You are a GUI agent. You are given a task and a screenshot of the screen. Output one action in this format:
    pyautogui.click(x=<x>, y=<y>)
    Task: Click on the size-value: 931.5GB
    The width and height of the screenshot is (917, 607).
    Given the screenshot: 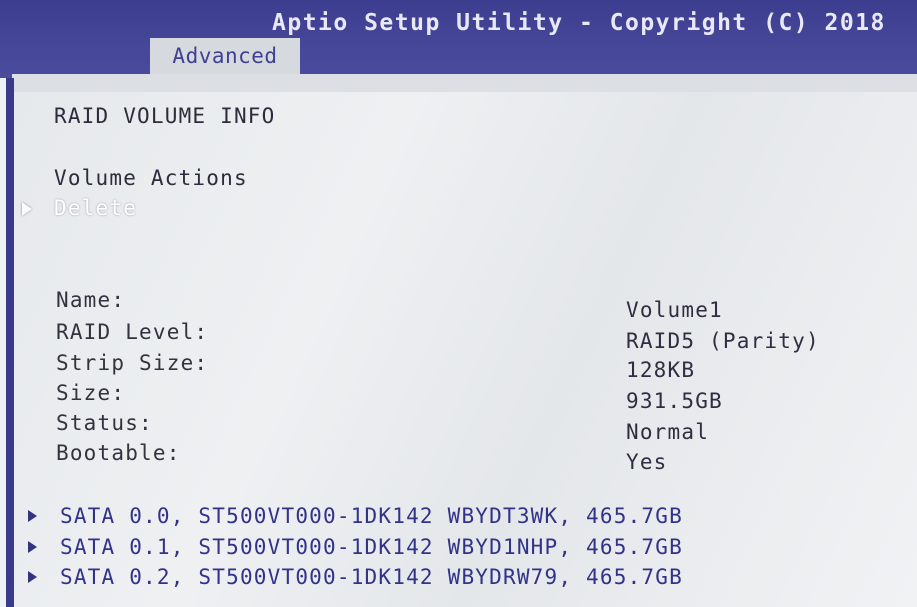 What is the action you would take?
    pyautogui.click(x=674, y=401)
    